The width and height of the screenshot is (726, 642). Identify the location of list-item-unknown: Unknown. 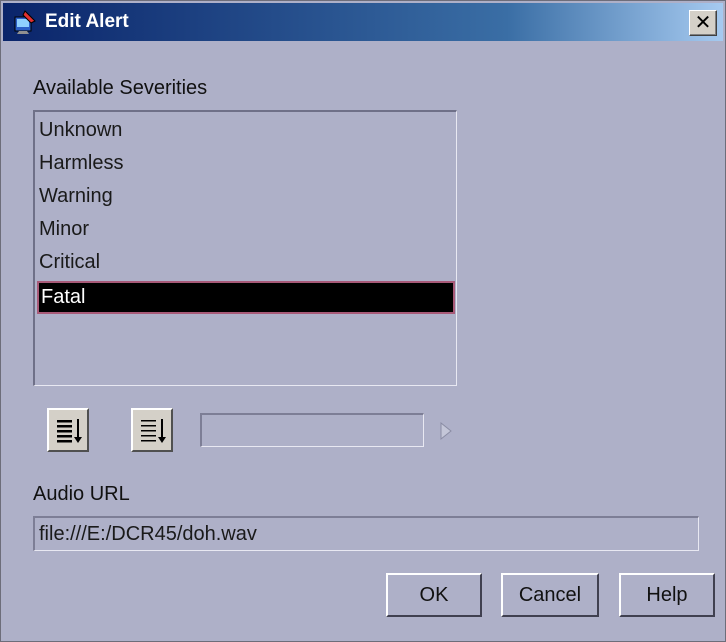
(246, 130).